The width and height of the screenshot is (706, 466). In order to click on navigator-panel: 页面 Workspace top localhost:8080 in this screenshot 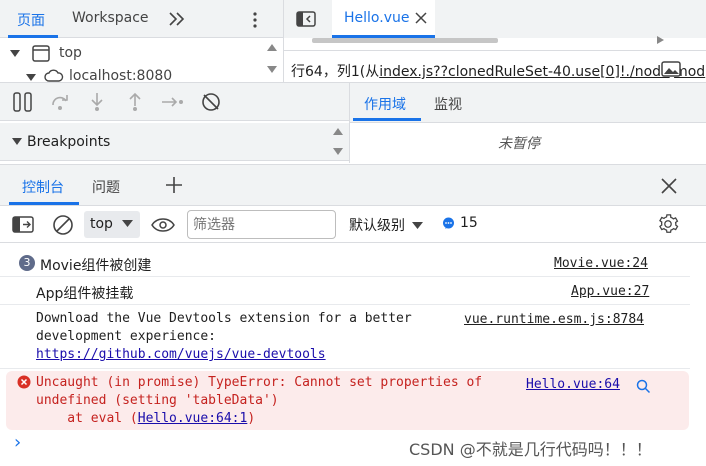, I will do `click(141, 41)`.